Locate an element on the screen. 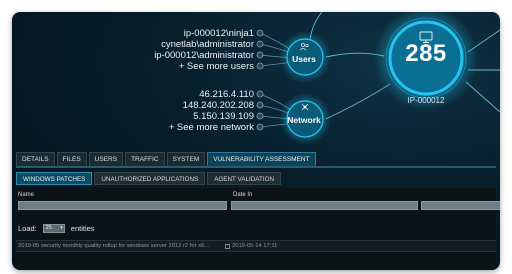  user-item: ip-000012\ninja1 is located at coordinates (219, 33).